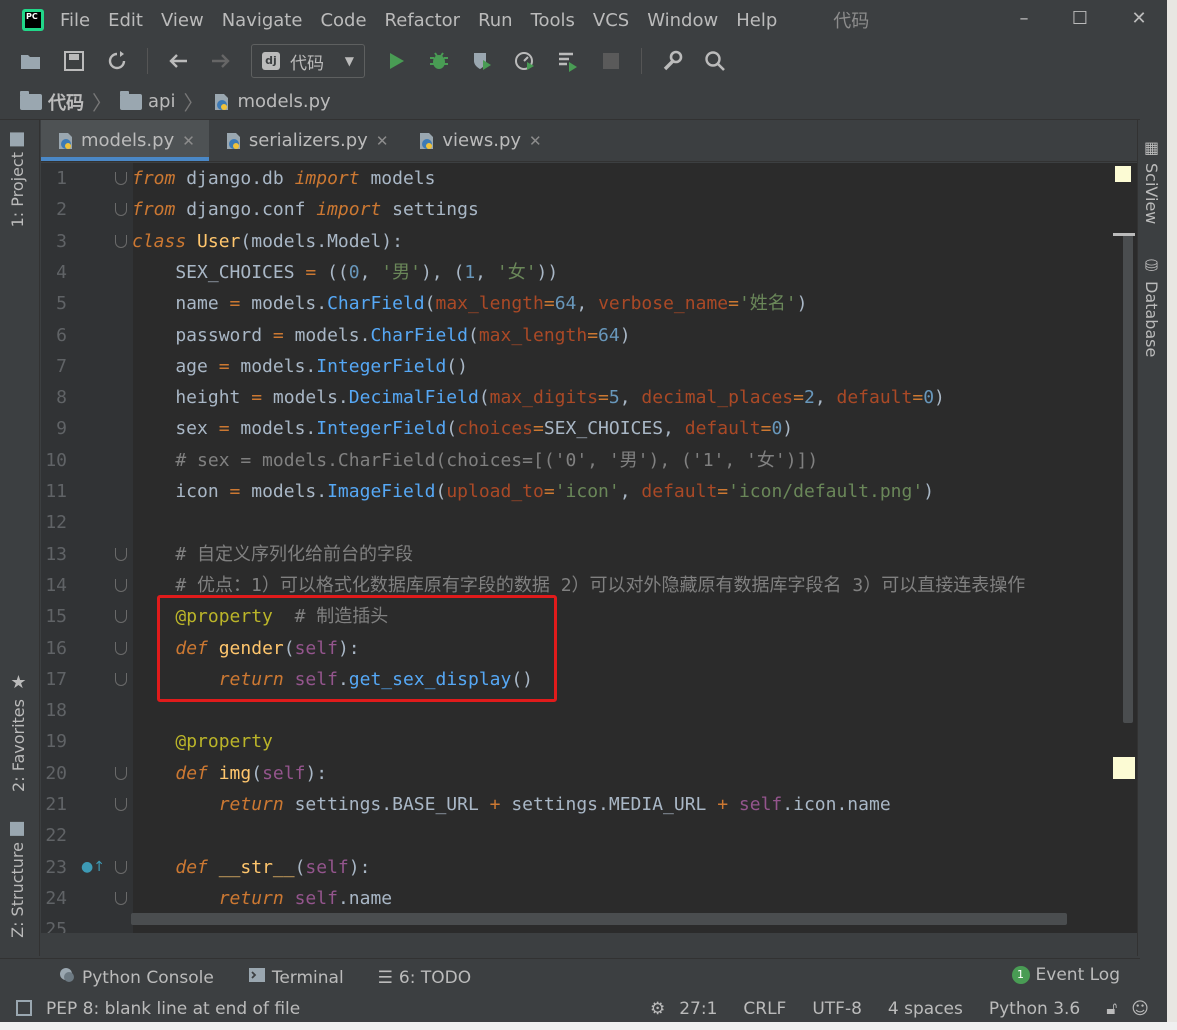  Describe the element at coordinates (1065, 975) in the screenshot. I see `tool-event-log: 1 Event Log` at that location.